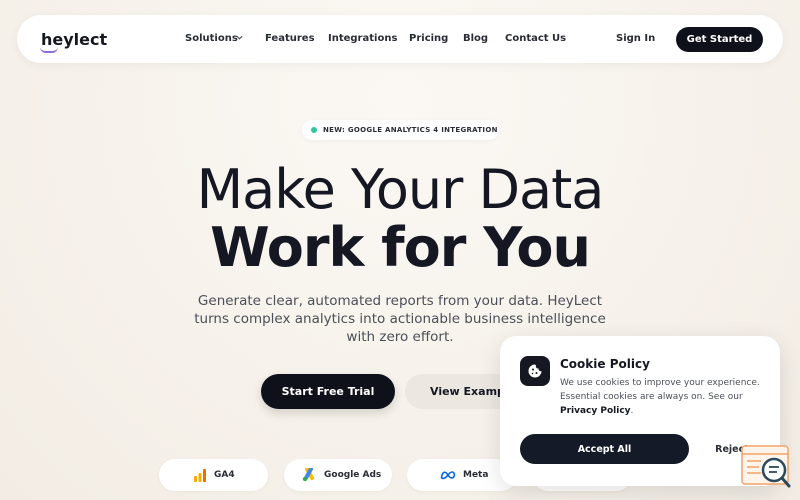 This screenshot has height=500, width=800. I want to click on privacy-policy-link: Privacy Policy, so click(595, 411).